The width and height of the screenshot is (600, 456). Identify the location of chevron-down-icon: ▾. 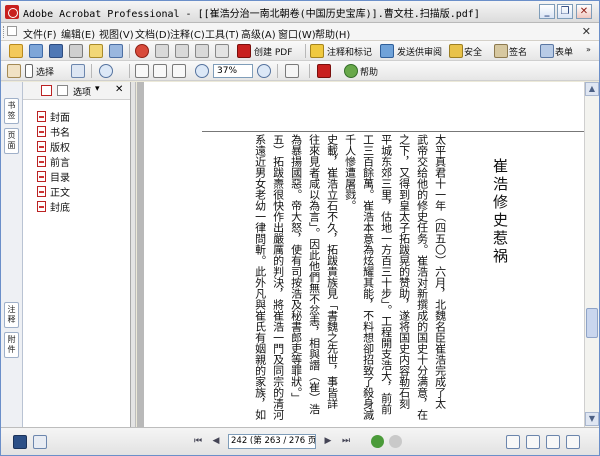
(97, 89).